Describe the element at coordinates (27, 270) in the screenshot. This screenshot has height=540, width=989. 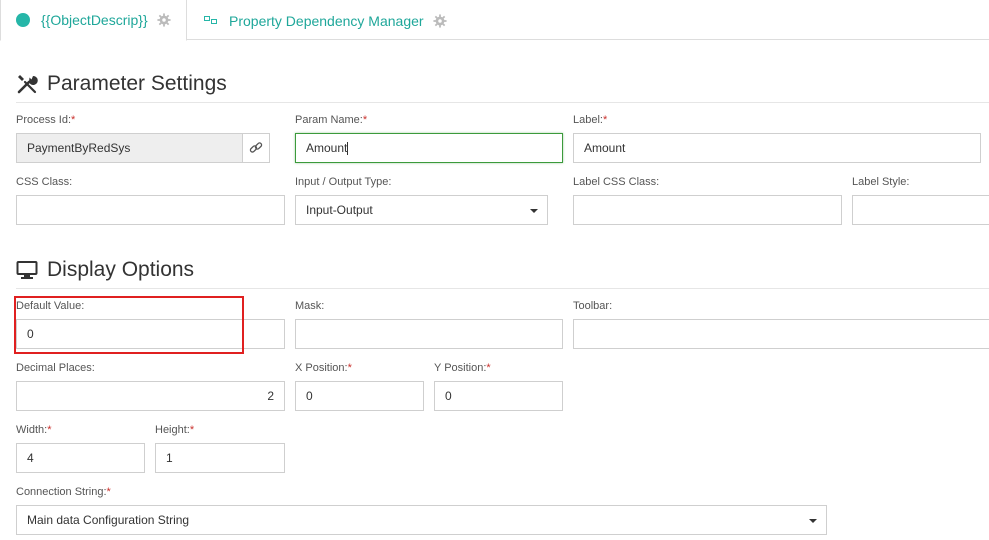
I see `monitor-icon` at that location.